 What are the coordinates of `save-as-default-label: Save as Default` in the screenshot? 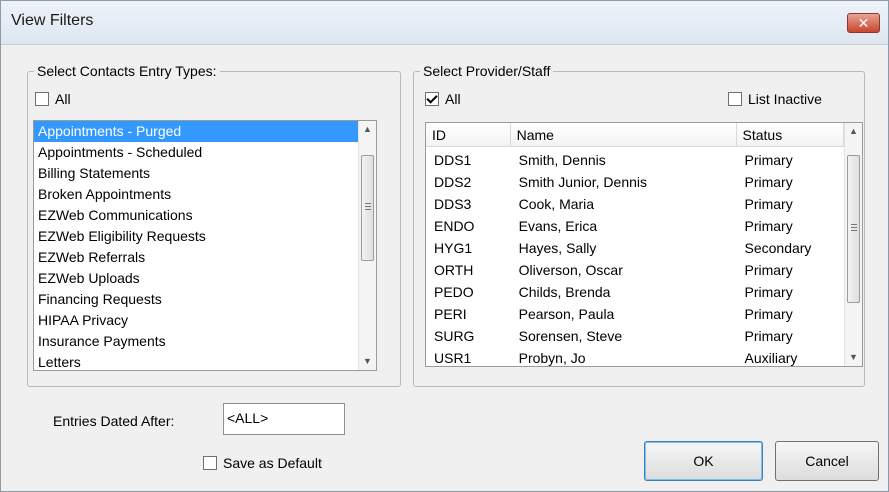 It's located at (272, 463).